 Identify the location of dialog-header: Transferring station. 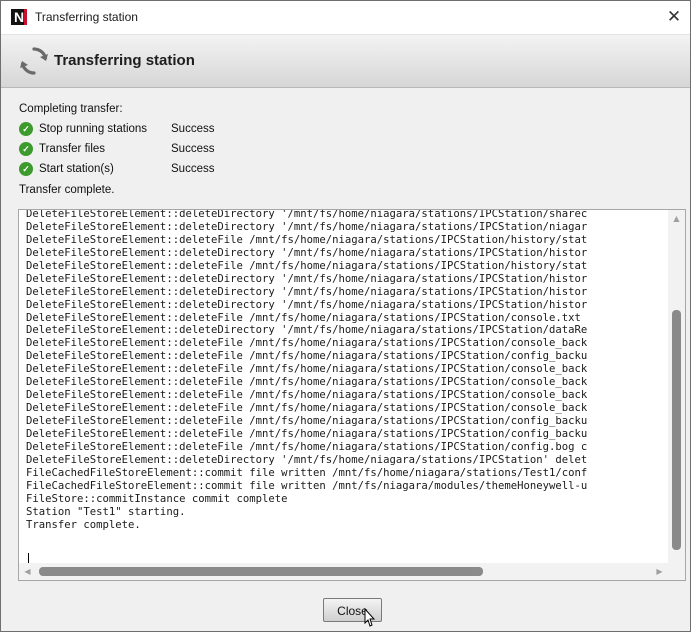
(345, 61).